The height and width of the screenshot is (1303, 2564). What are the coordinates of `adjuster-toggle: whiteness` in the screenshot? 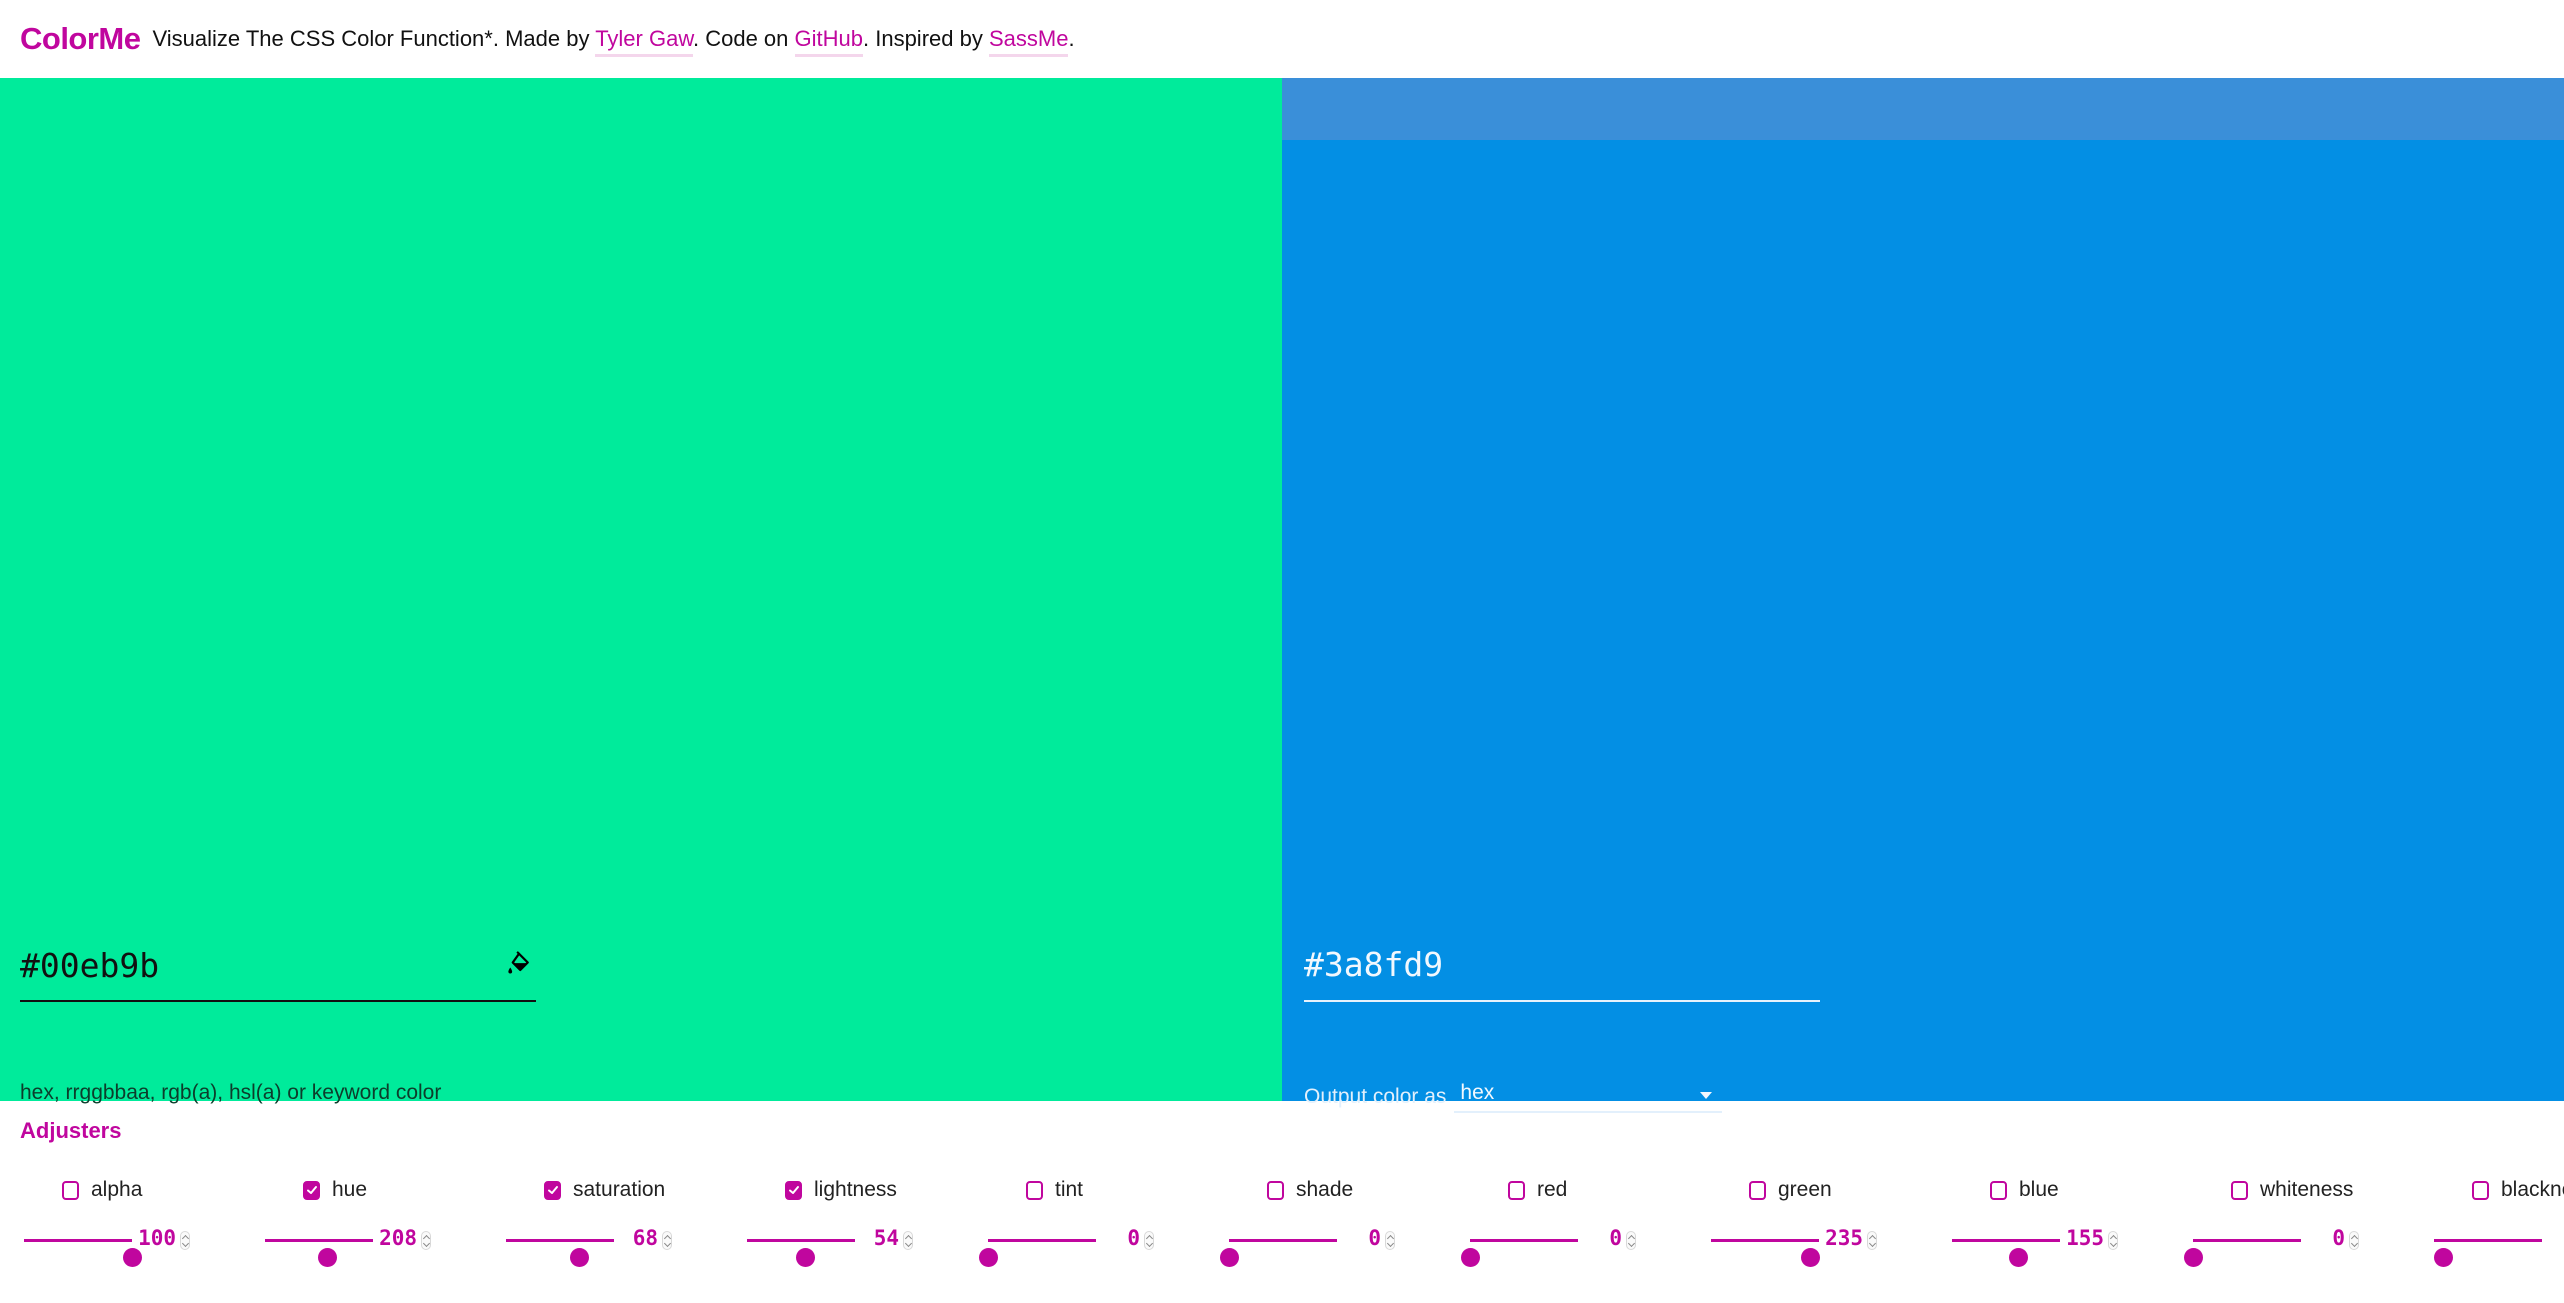 It's located at (2292, 1190).